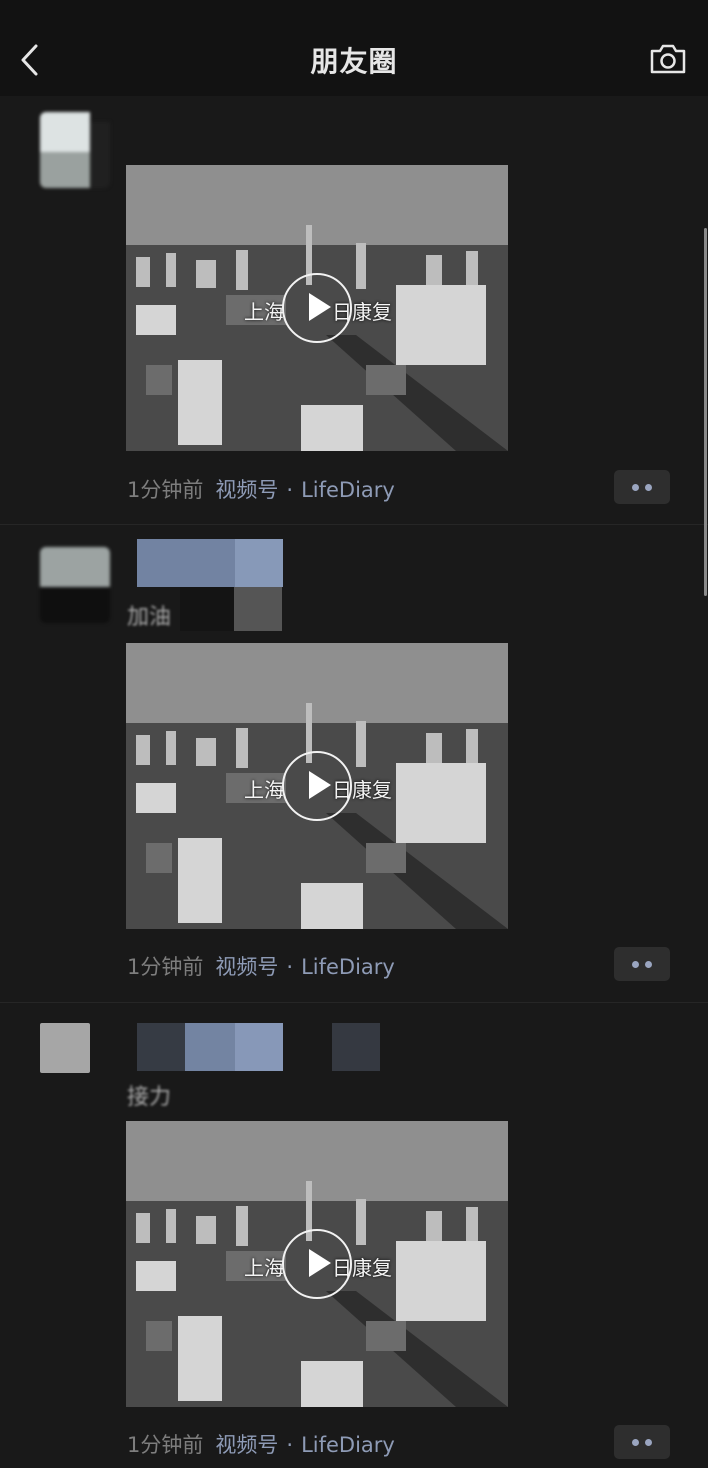  Describe the element at coordinates (250, 611) in the screenshot. I see `caption-redacted` at that location.